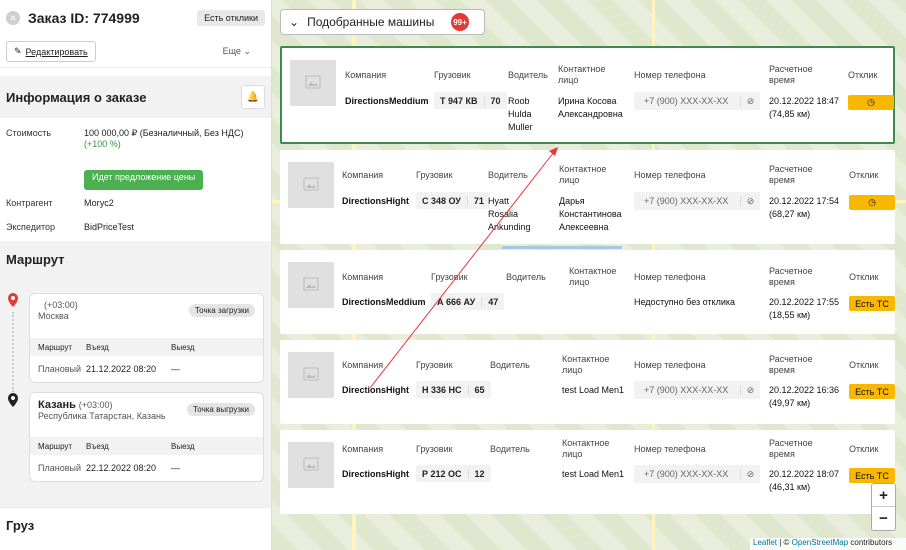  What do you see at coordinates (294, 22) in the screenshot?
I see `chevron-down-icon: ⌄` at bounding box center [294, 22].